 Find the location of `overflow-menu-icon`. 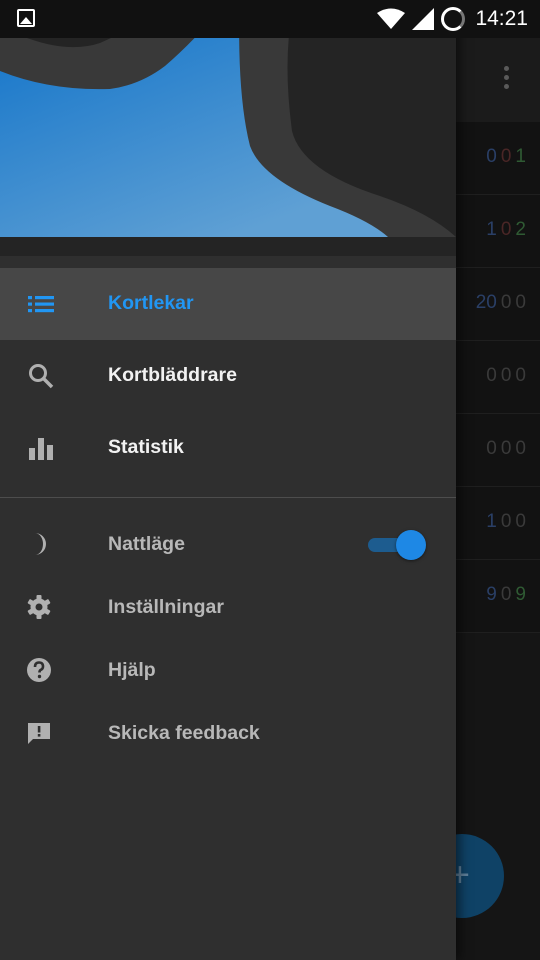

overflow-menu-icon is located at coordinates (506, 80).